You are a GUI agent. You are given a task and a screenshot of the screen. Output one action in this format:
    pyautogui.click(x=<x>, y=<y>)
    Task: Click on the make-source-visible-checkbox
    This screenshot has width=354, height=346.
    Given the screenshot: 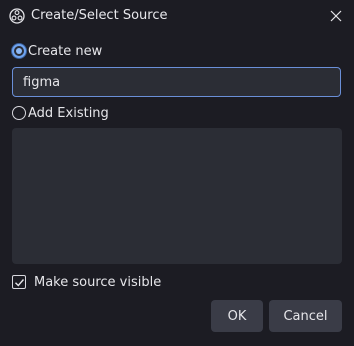 What is the action you would take?
    pyautogui.click(x=19, y=282)
    